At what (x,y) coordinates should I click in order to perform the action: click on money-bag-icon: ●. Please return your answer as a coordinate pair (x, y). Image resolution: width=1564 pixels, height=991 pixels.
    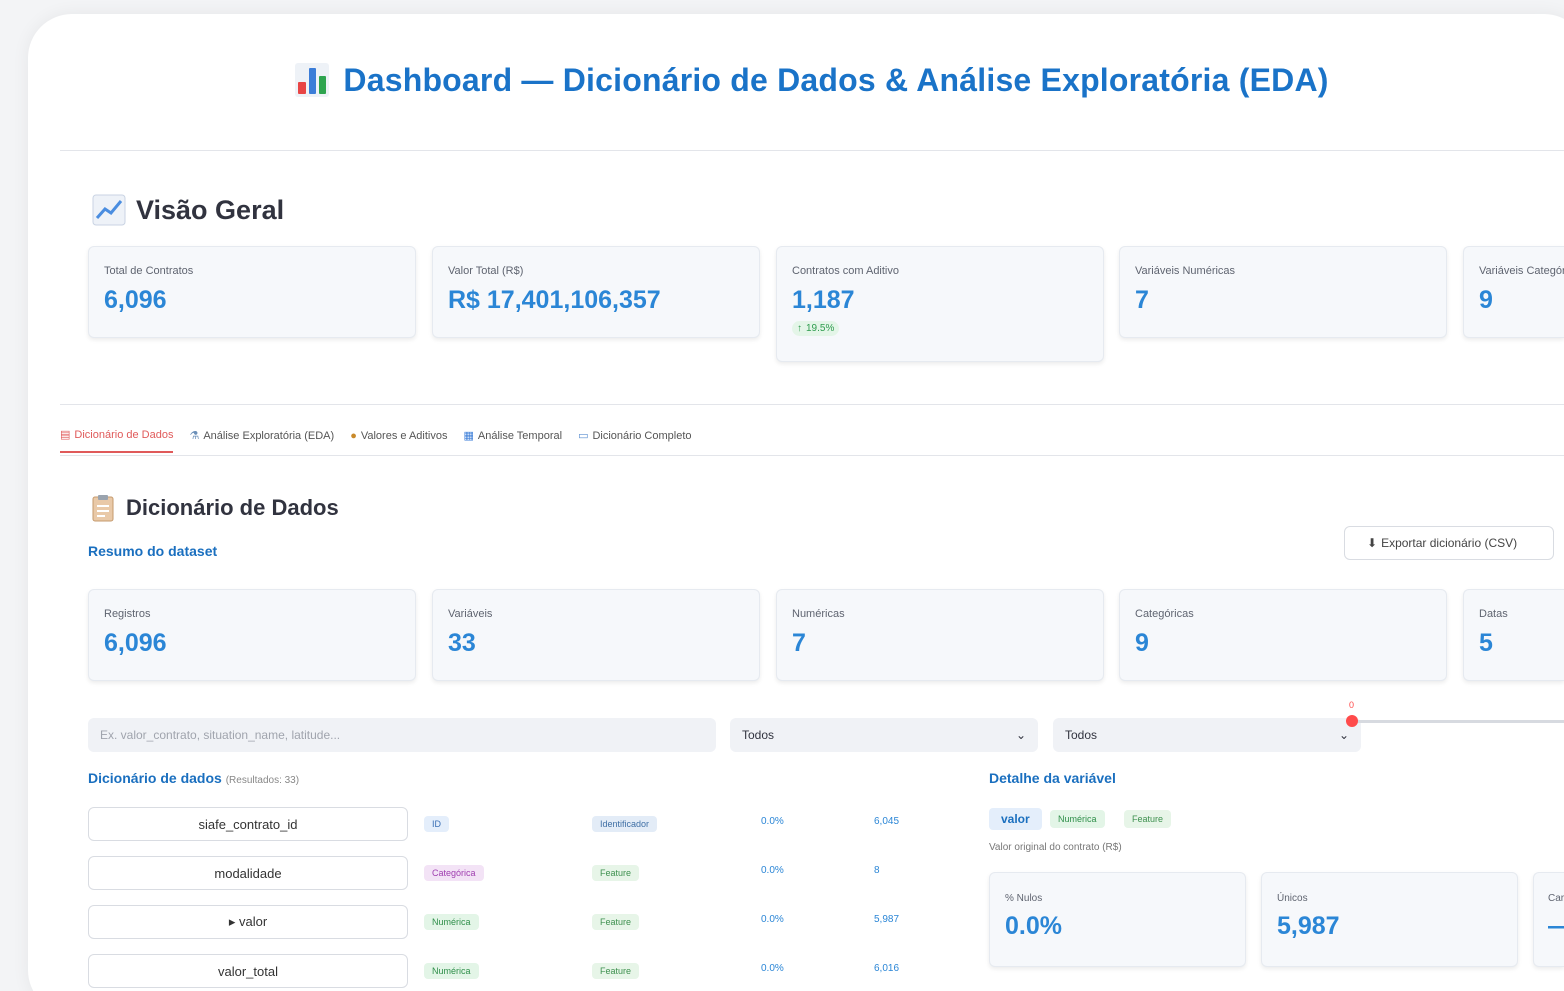
    Looking at the image, I should click on (353, 435).